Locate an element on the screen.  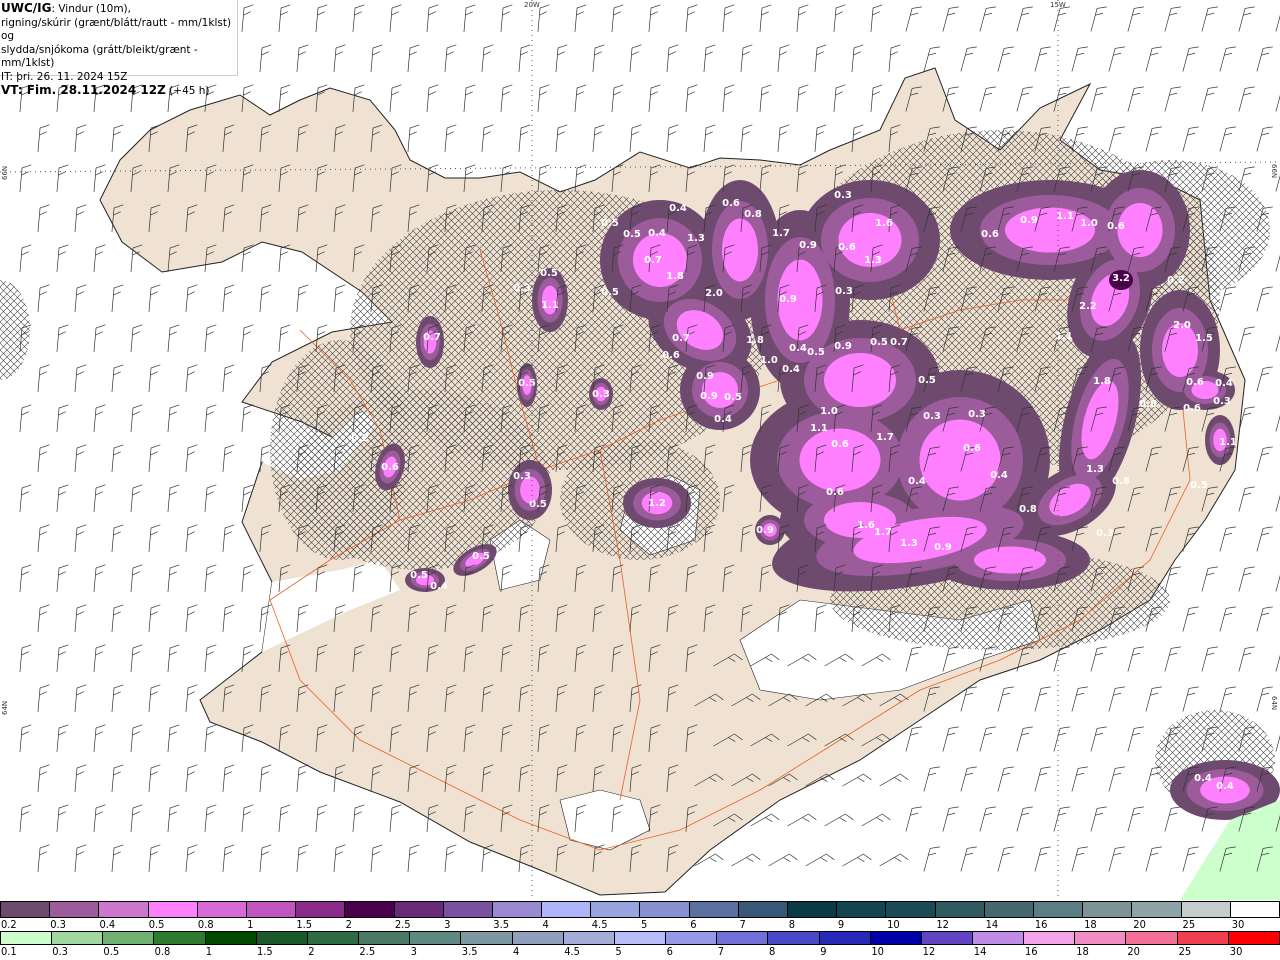
lon-label-20w: 20W is located at coordinates (532, 5).